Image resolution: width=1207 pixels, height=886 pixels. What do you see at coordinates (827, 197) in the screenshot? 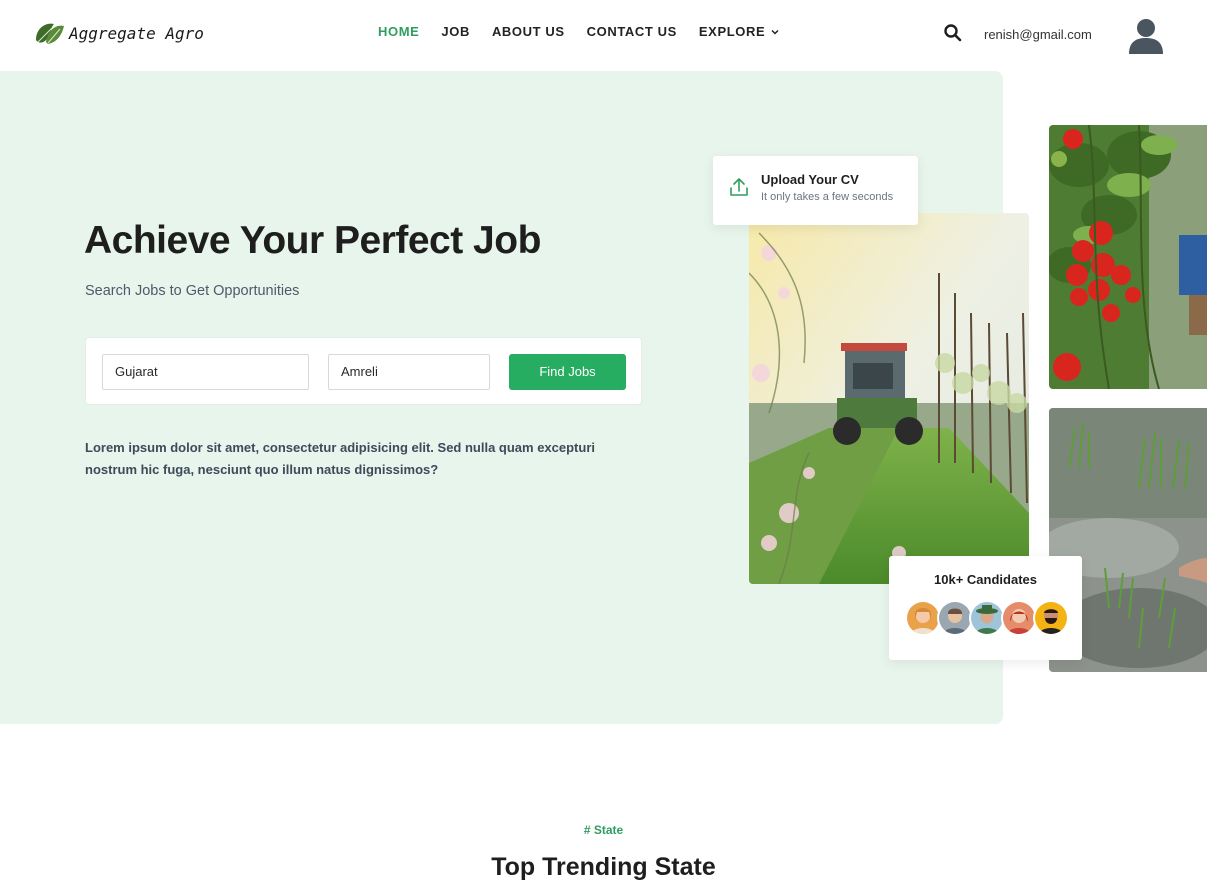
I see `upload-cv-subtitle: It only takes a few seconds` at bounding box center [827, 197].